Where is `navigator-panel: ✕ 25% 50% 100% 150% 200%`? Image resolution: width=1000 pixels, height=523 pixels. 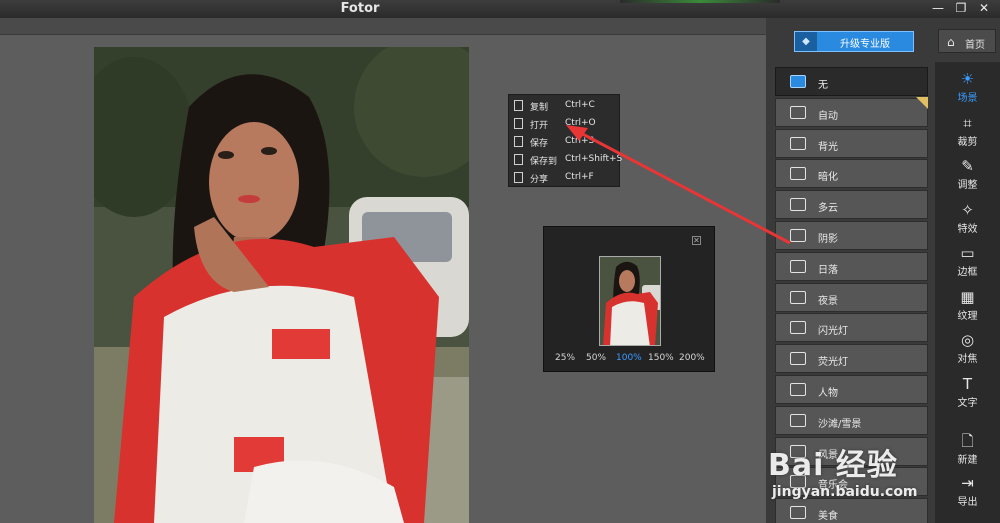 navigator-panel: ✕ 25% 50% 100% 150% 200% is located at coordinates (629, 299).